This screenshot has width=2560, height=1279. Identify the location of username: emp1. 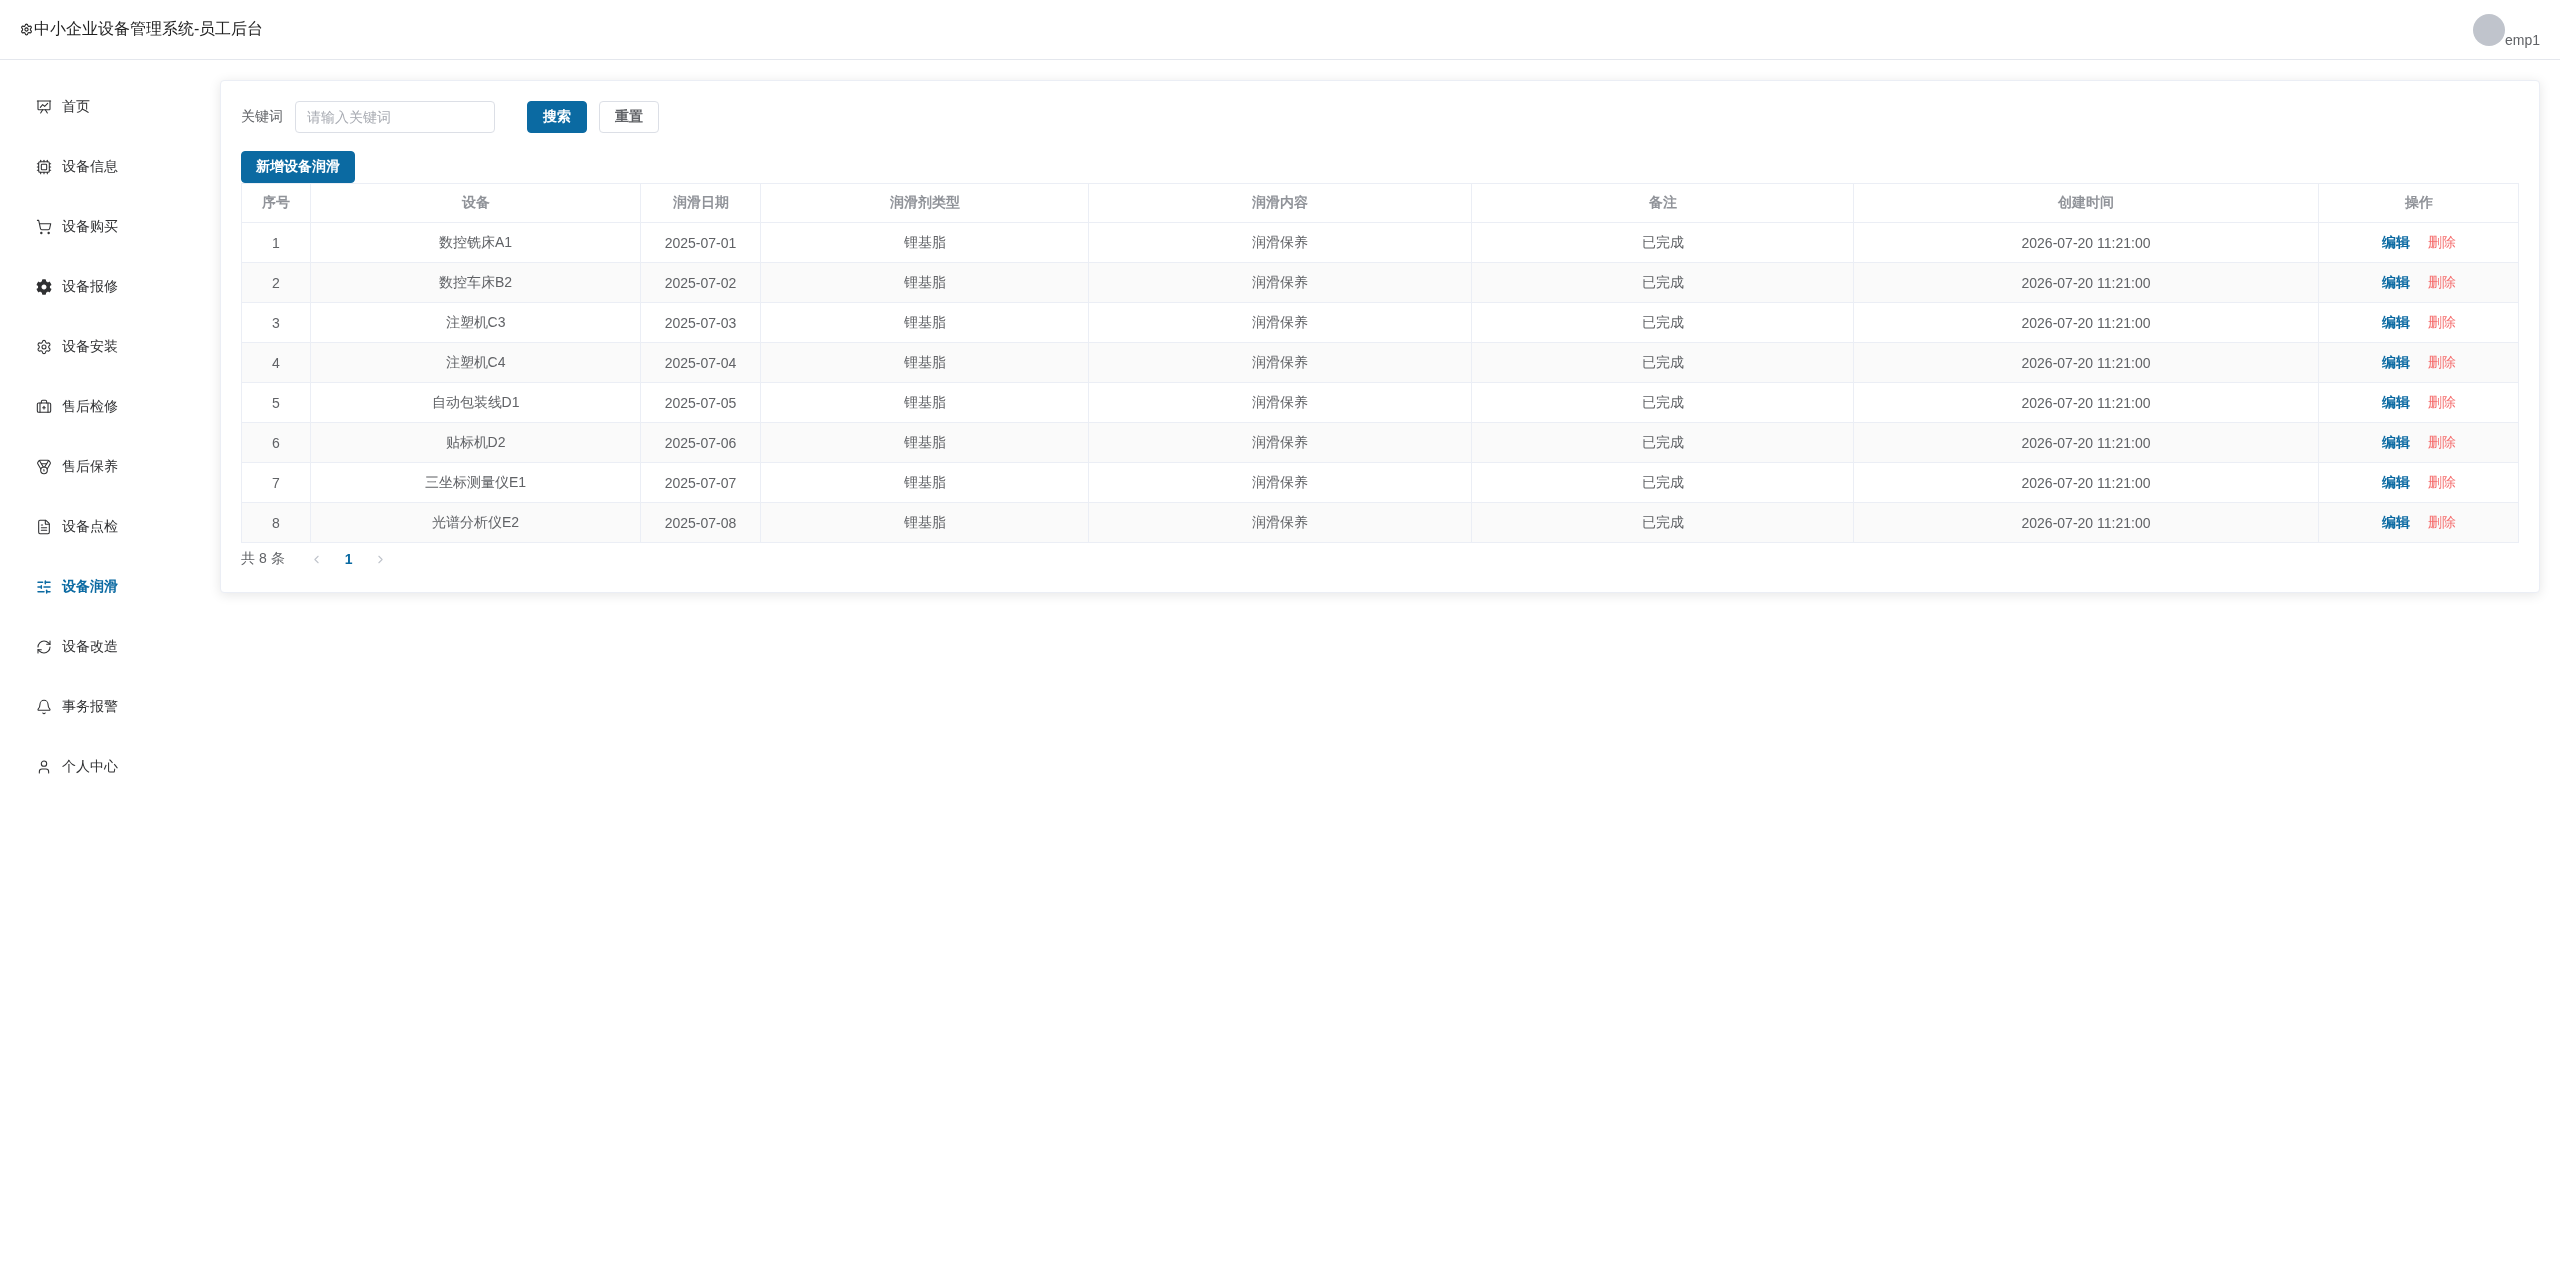
(2522, 40).